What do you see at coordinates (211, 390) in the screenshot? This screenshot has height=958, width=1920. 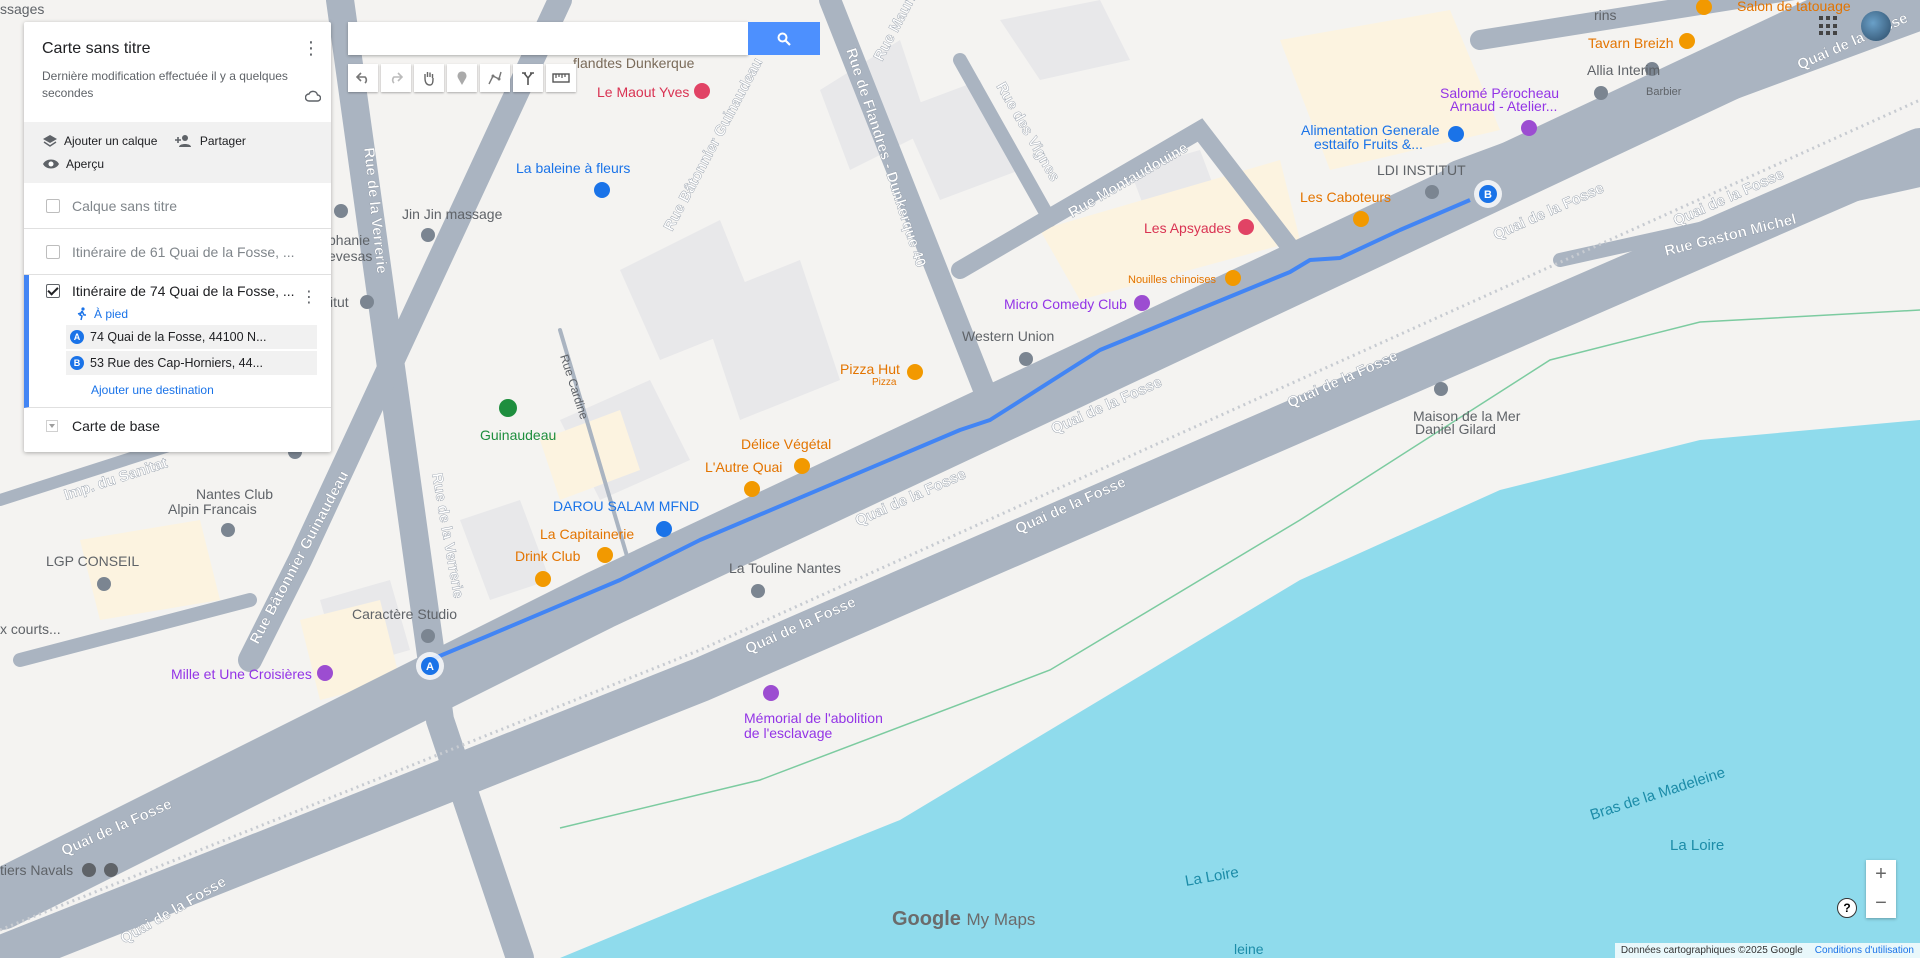 I see `add-destination-link: Ajouter une destination` at bounding box center [211, 390].